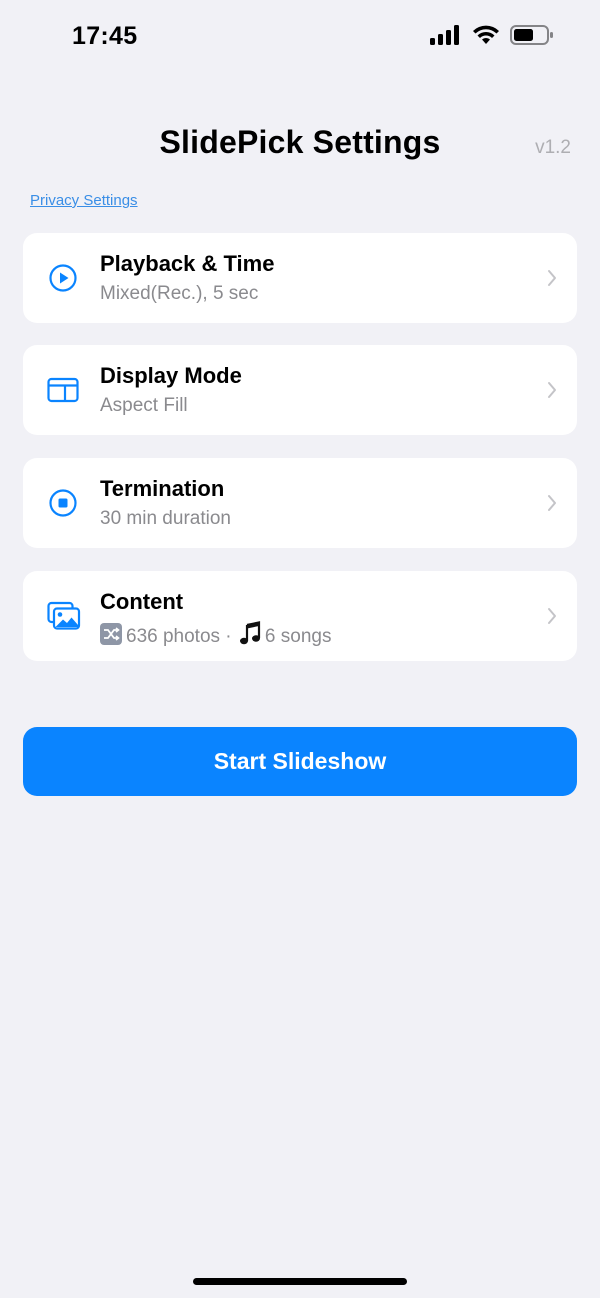 This screenshot has height=1298, width=600. Describe the element at coordinates (63, 390) in the screenshot. I see `display-mode-icon` at that location.